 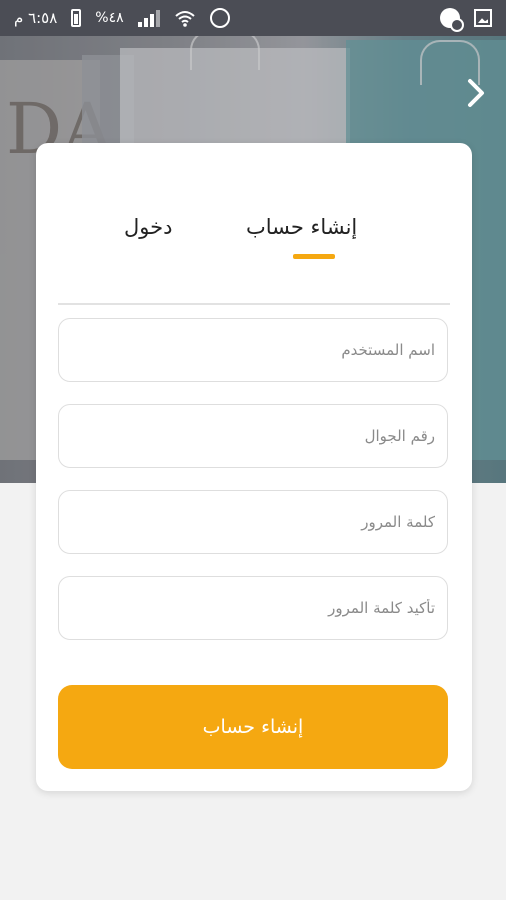 I want to click on wifi-icon, so click(x=184, y=19).